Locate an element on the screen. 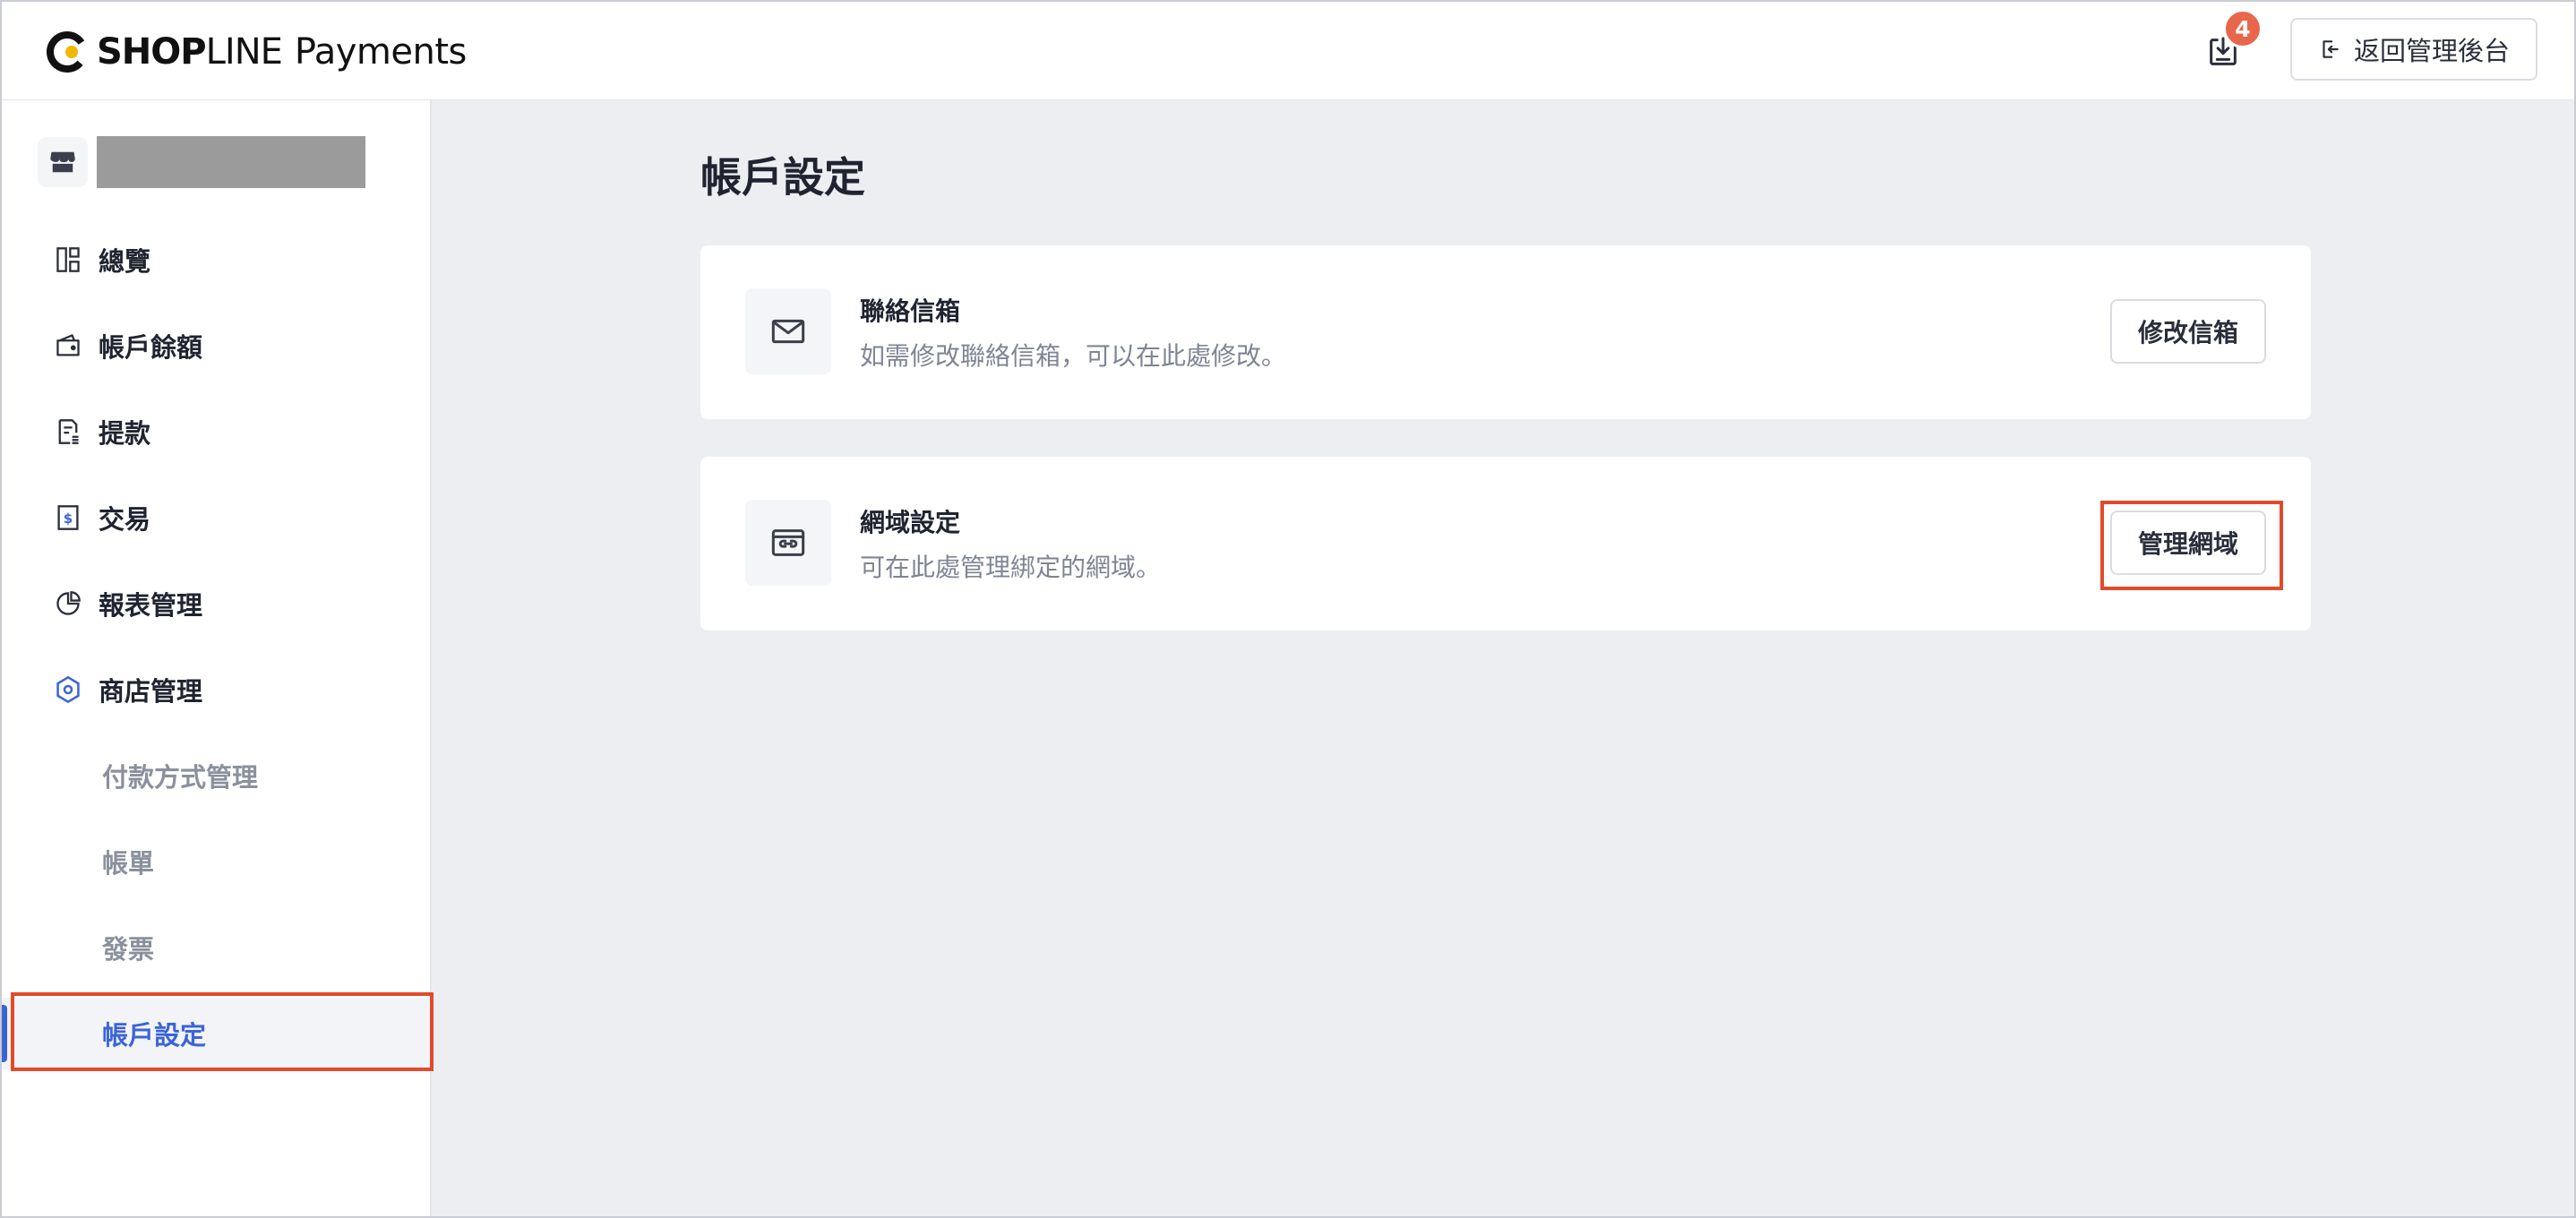  sidebar-subitem-invoices: 發票 is located at coordinates (216, 947).